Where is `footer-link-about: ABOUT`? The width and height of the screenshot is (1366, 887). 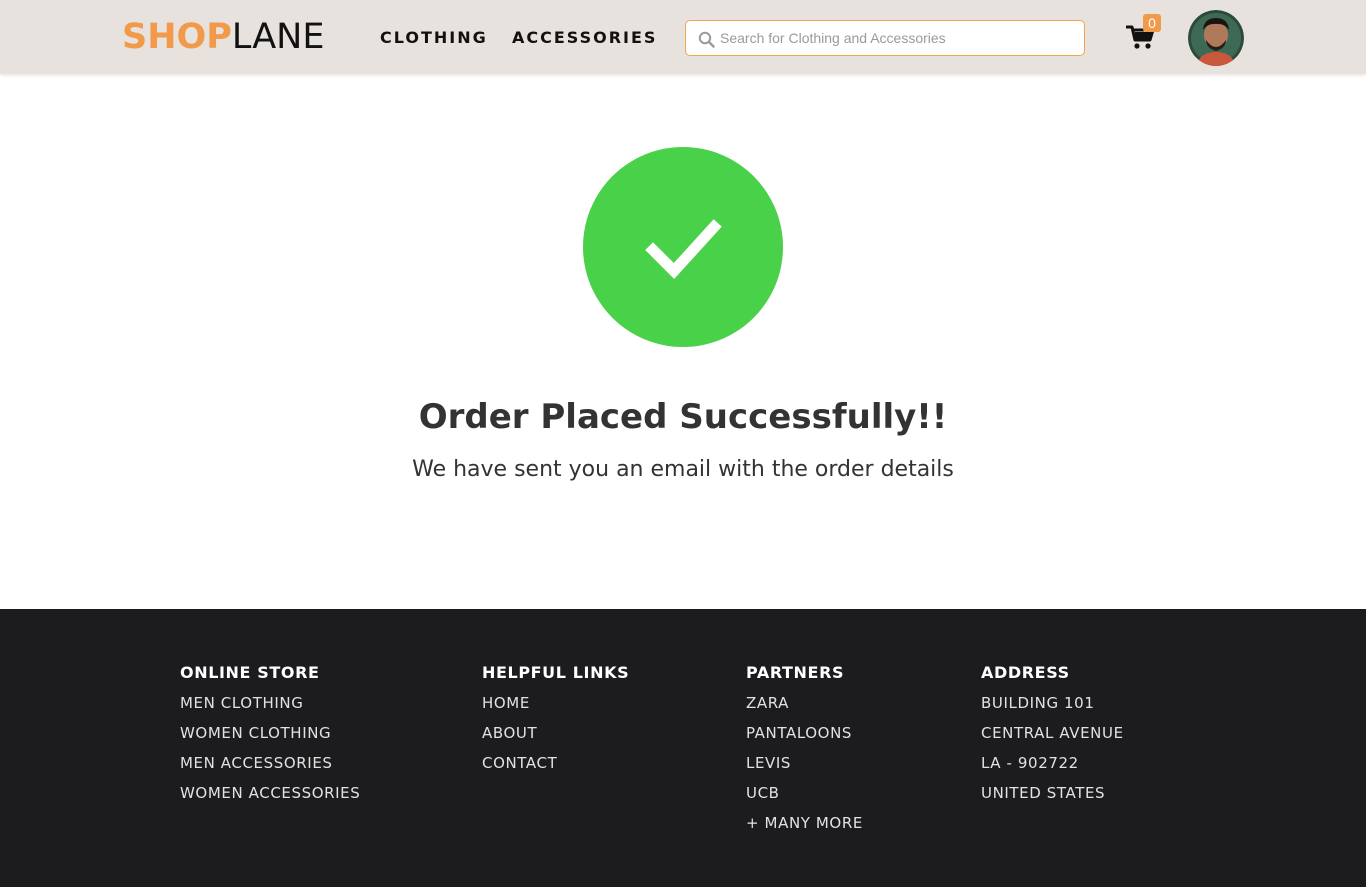 footer-link-about: ABOUT is located at coordinates (555, 733).